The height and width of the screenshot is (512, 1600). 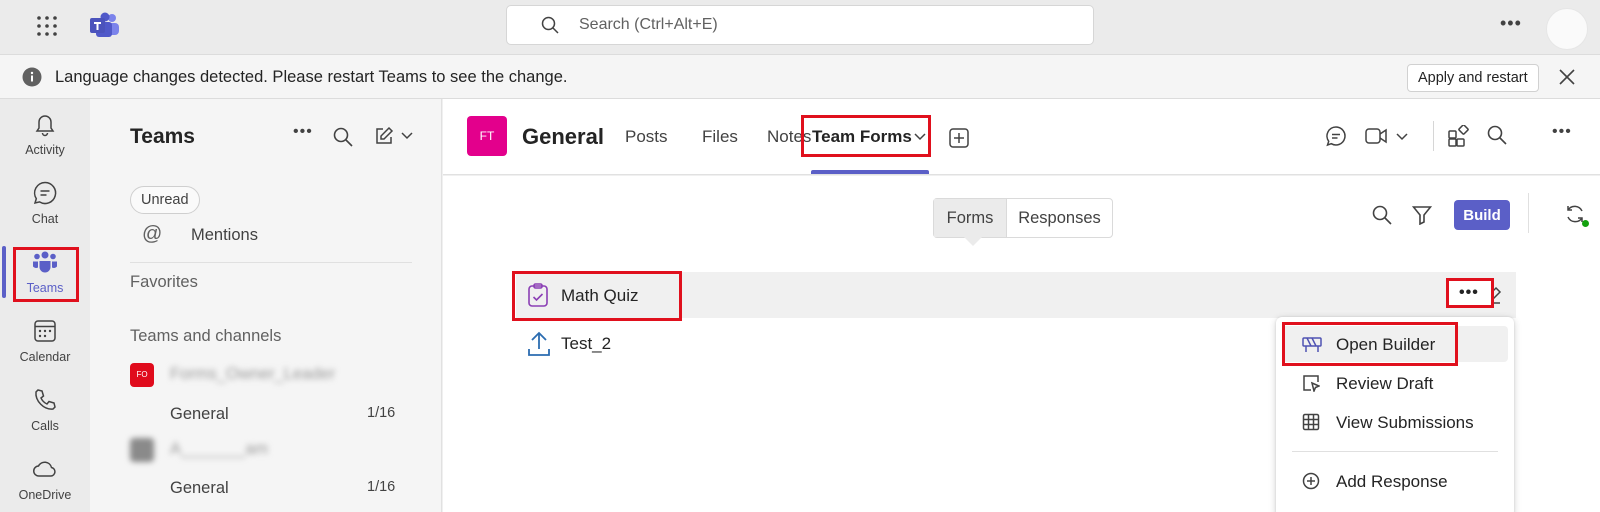 I want to click on row-more-options-button: •••, so click(x=1470, y=293).